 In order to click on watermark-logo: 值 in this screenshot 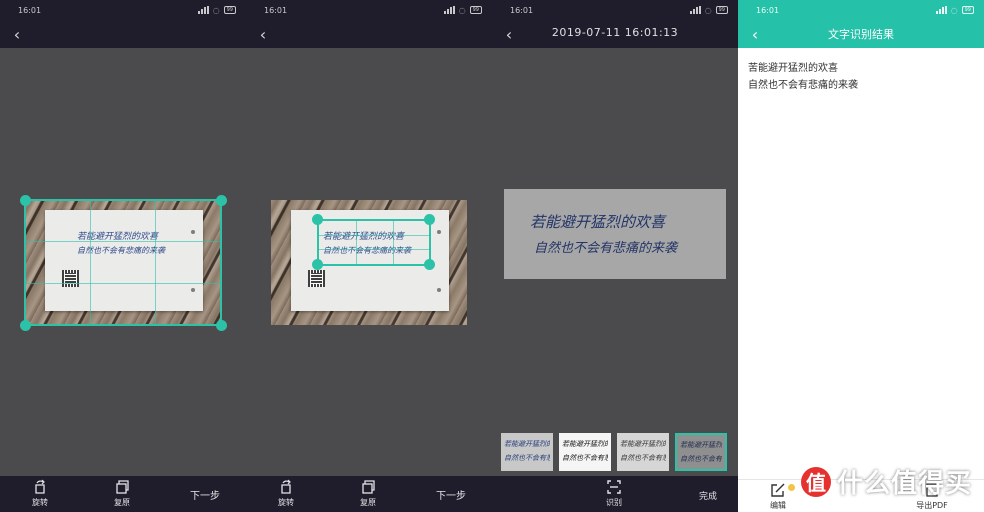, I will do `click(815, 481)`.